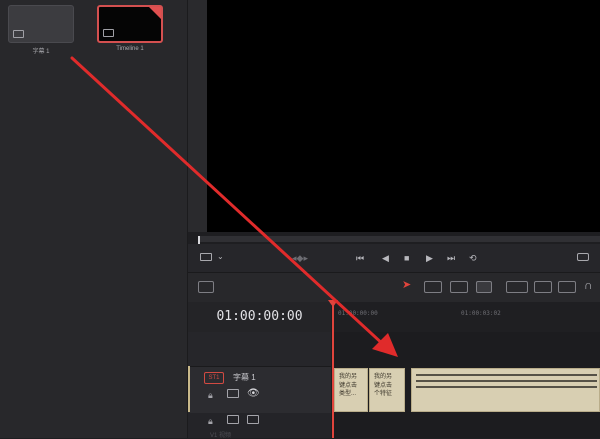 The height and width of the screenshot is (439, 600). I want to click on timeline-clip-thumbnail, so click(130, 24).